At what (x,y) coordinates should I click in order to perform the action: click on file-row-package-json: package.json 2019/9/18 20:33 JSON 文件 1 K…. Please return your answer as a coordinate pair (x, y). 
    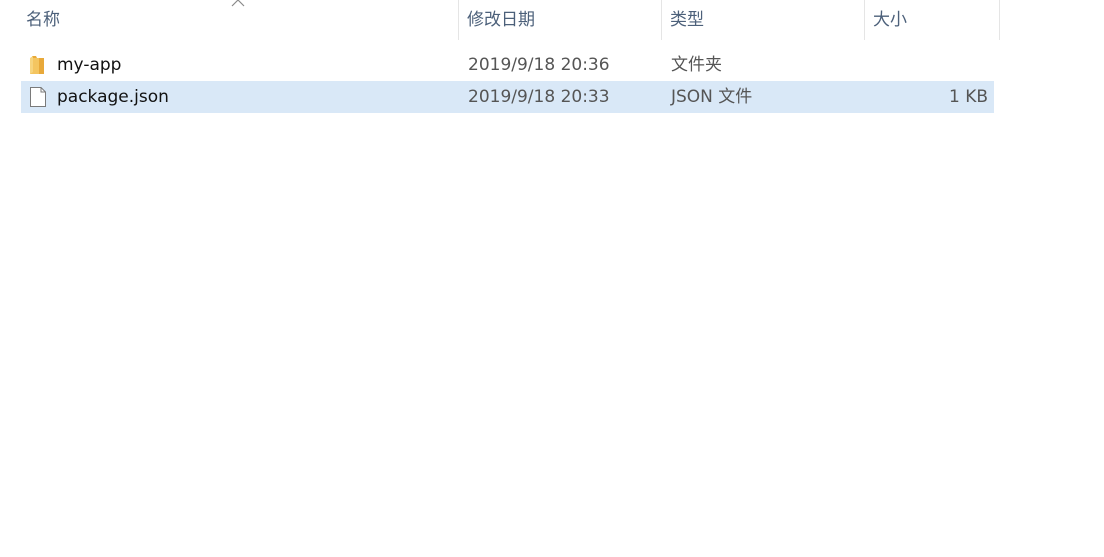
    Looking at the image, I should click on (507, 97).